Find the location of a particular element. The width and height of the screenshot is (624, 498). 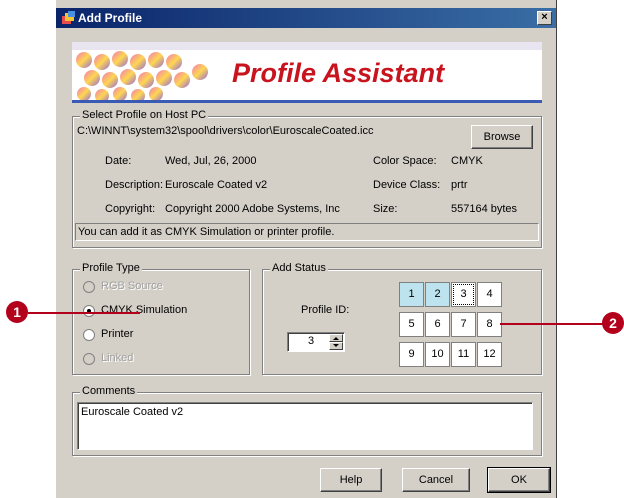

radio-linked-label: Linked is located at coordinates (117, 358).